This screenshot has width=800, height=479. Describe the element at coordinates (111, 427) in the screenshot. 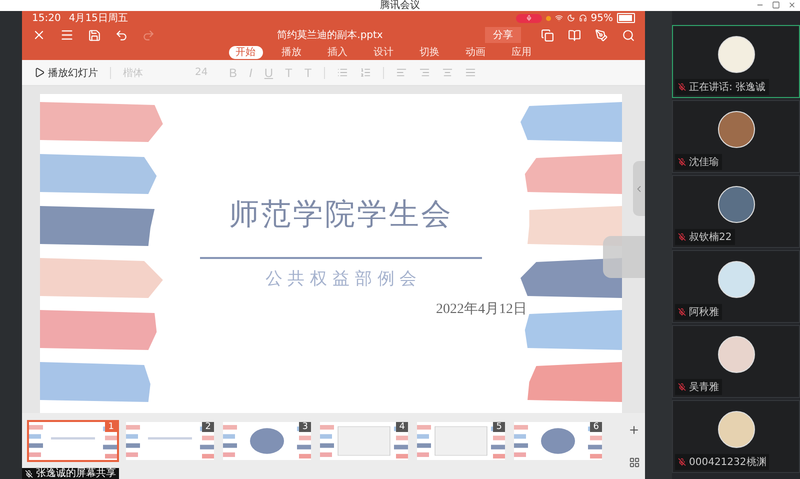

I see `slide-number: 1` at that location.